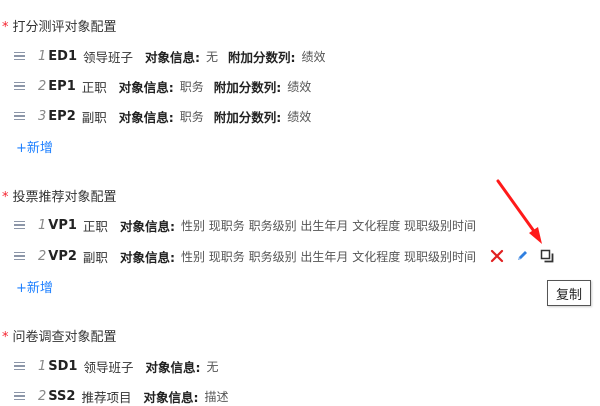 Image resolution: width=600 pixels, height=406 pixels. Describe the element at coordinates (62, 116) in the screenshot. I see `row-code: EP2` at that location.